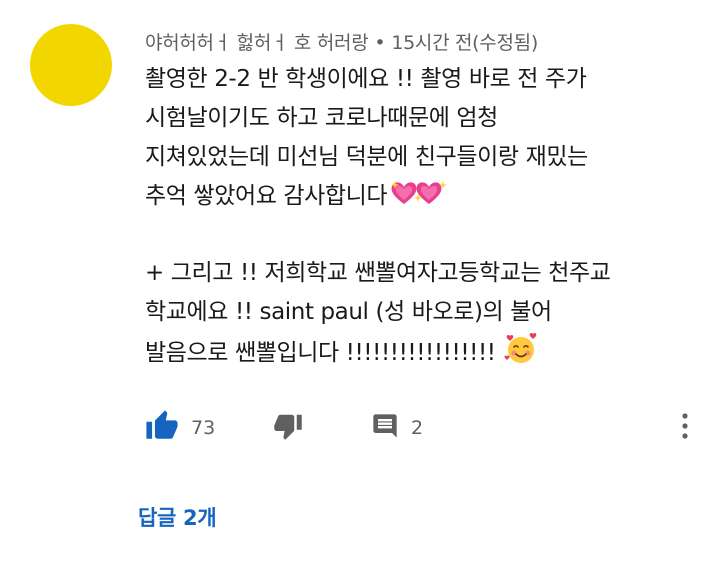 The image size is (719, 573). I want to click on dislike-button, so click(288, 428).